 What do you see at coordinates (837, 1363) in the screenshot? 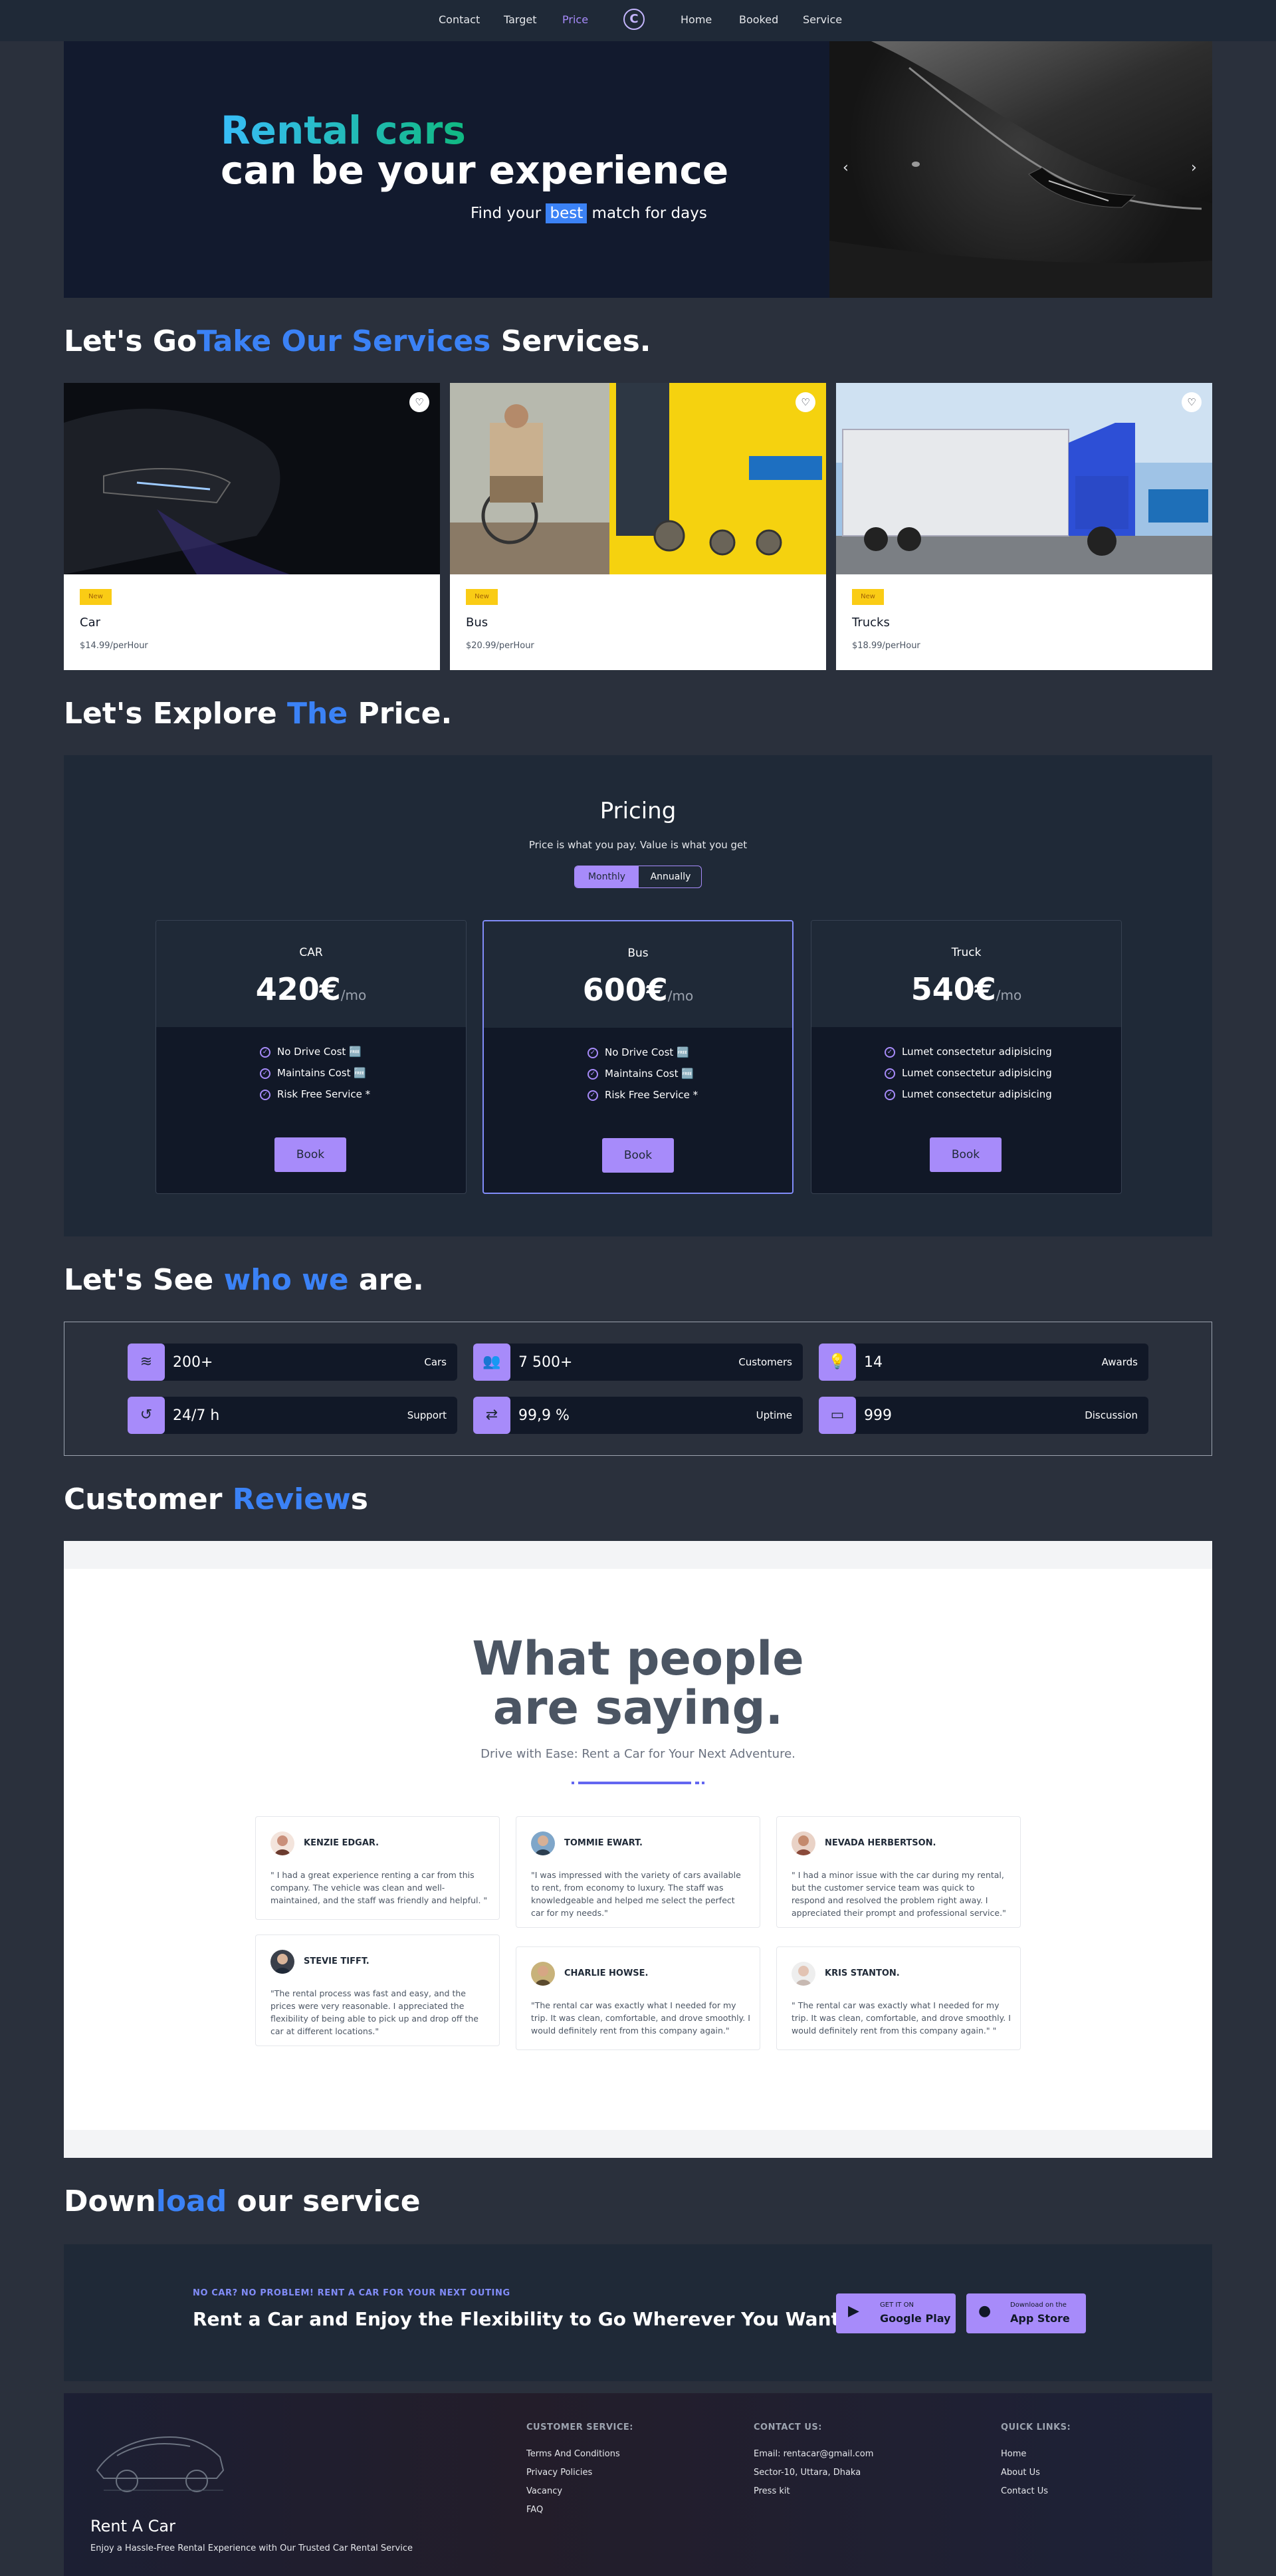
I see `lightbulb-icon: 💡` at bounding box center [837, 1363].